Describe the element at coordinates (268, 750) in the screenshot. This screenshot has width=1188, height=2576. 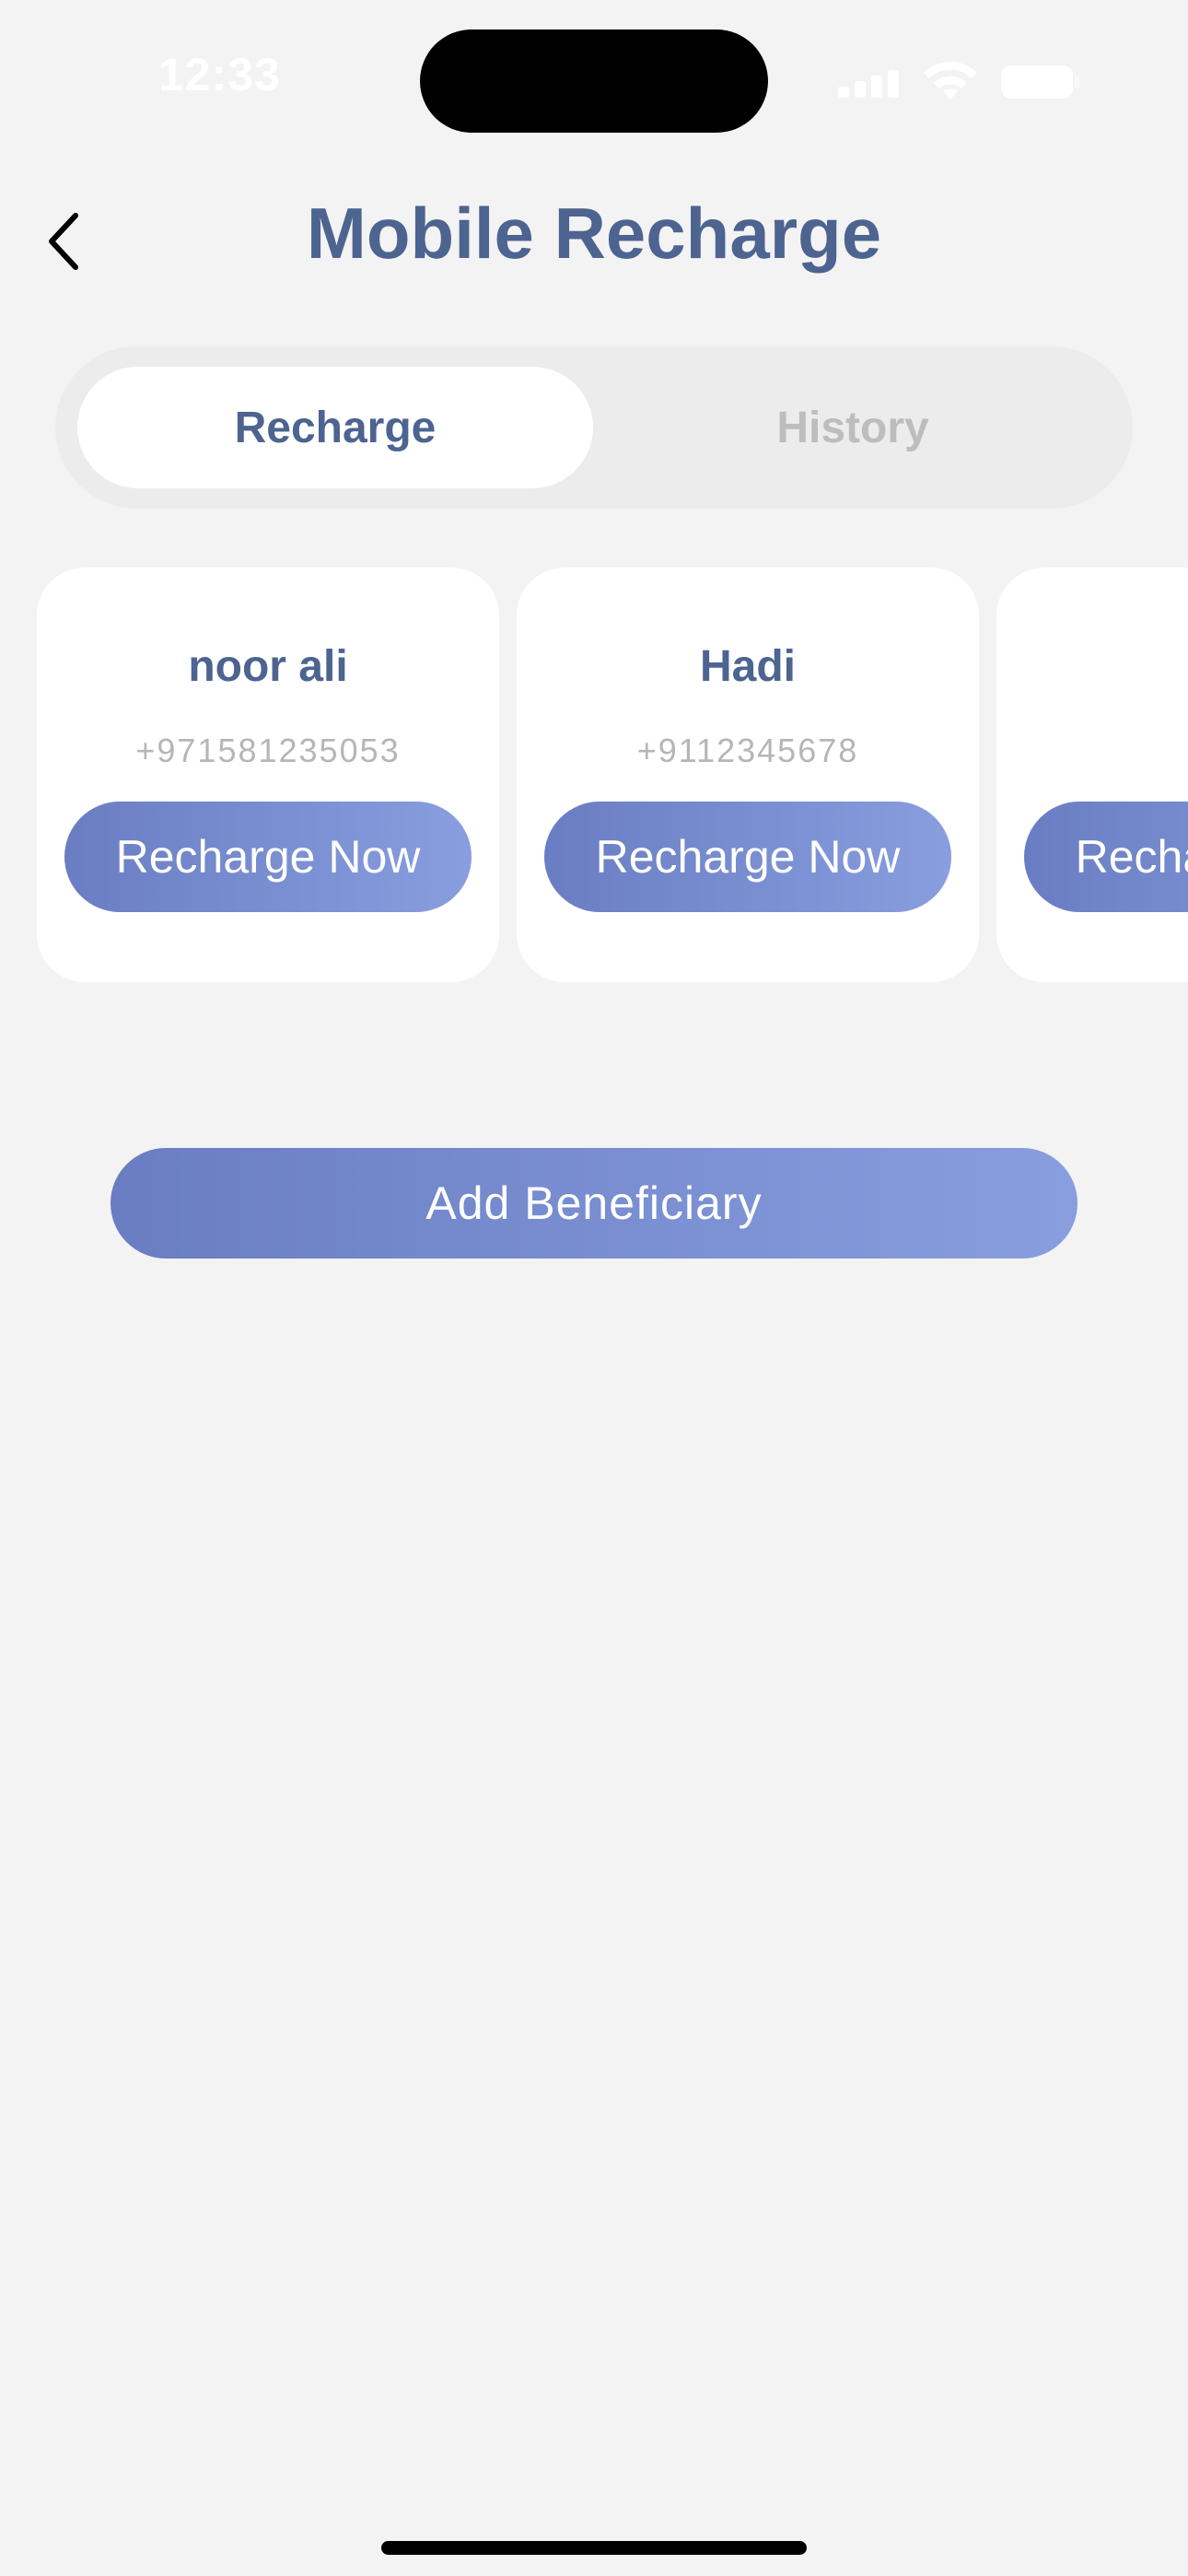
I see `beneficiary-phone: +971581235053` at that location.